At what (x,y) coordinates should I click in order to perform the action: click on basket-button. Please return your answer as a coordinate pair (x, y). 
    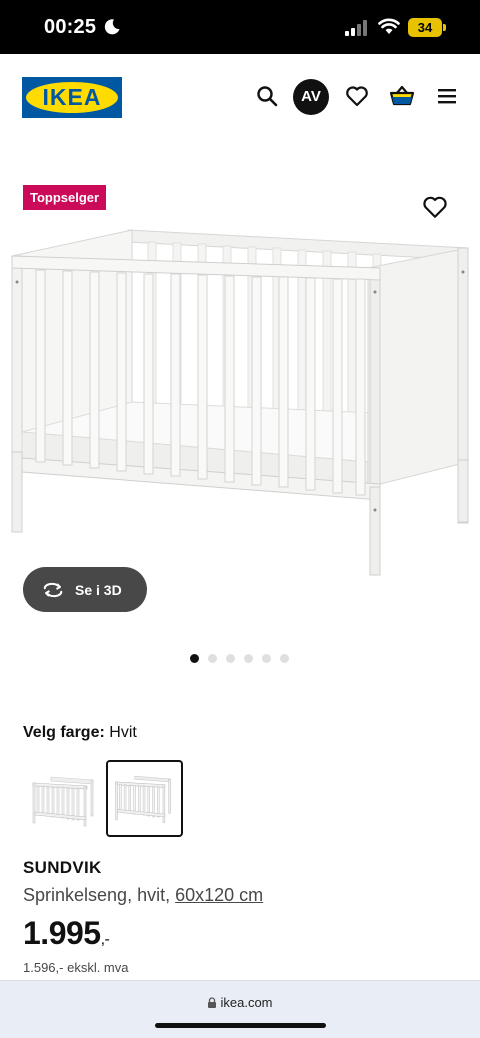
    Looking at the image, I should click on (402, 96).